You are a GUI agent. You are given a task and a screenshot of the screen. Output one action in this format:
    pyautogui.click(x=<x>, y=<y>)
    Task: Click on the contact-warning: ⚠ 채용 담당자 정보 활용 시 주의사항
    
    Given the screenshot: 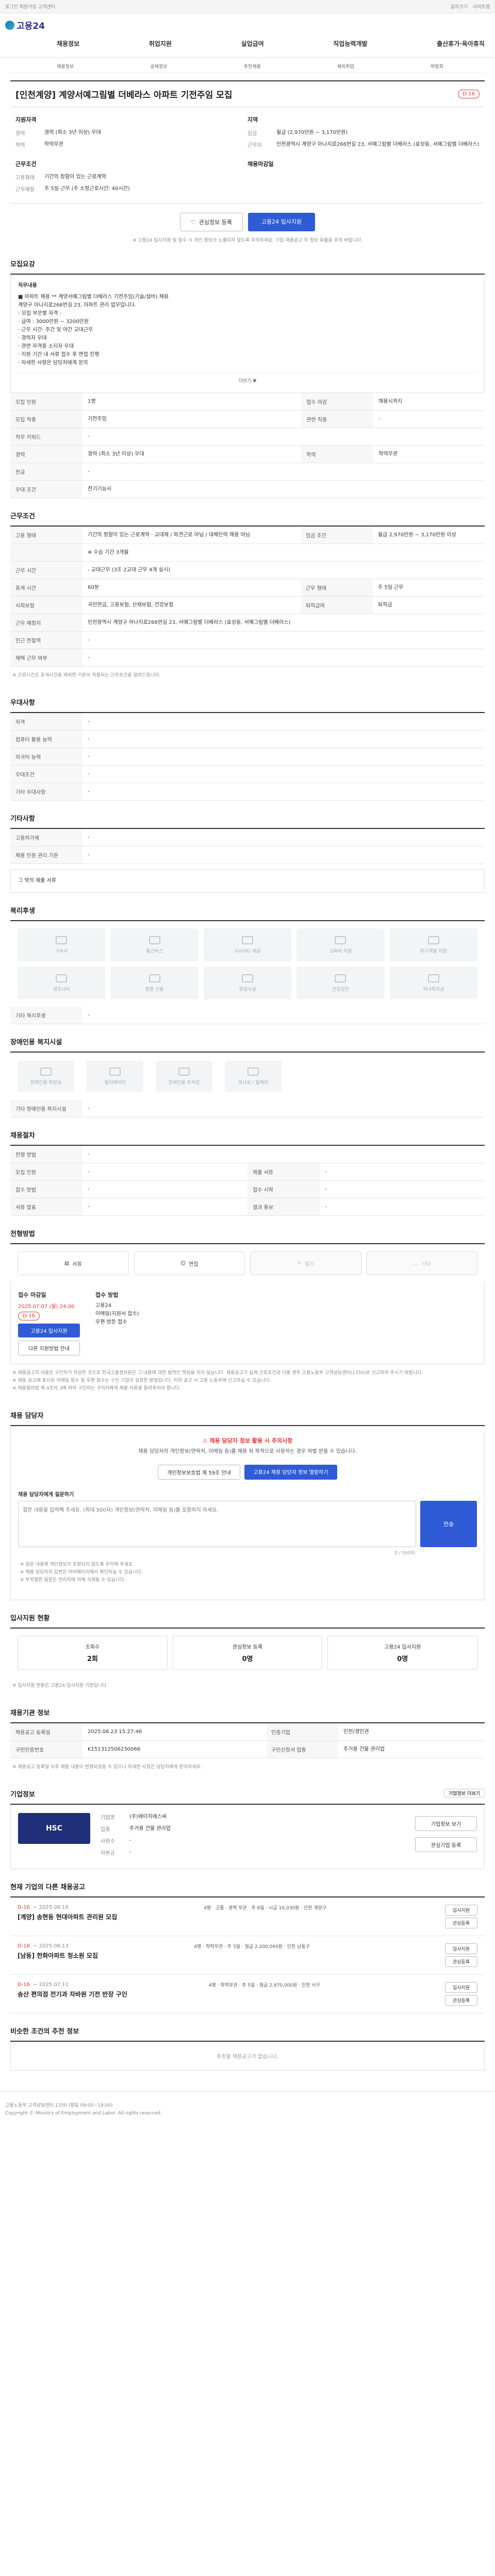 What is the action you would take?
    pyautogui.click(x=247, y=1441)
    